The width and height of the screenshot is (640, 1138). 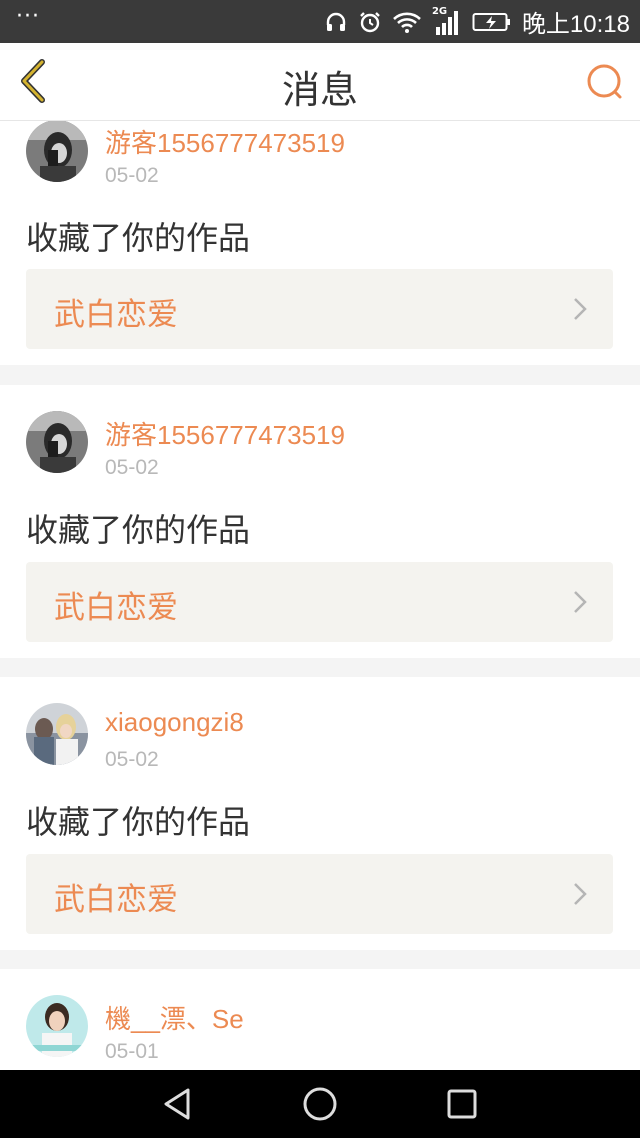 What do you see at coordinates (132, 1051) in the screenshot?
I see `message-date: 05-01` at bounding box center [132, 1051].